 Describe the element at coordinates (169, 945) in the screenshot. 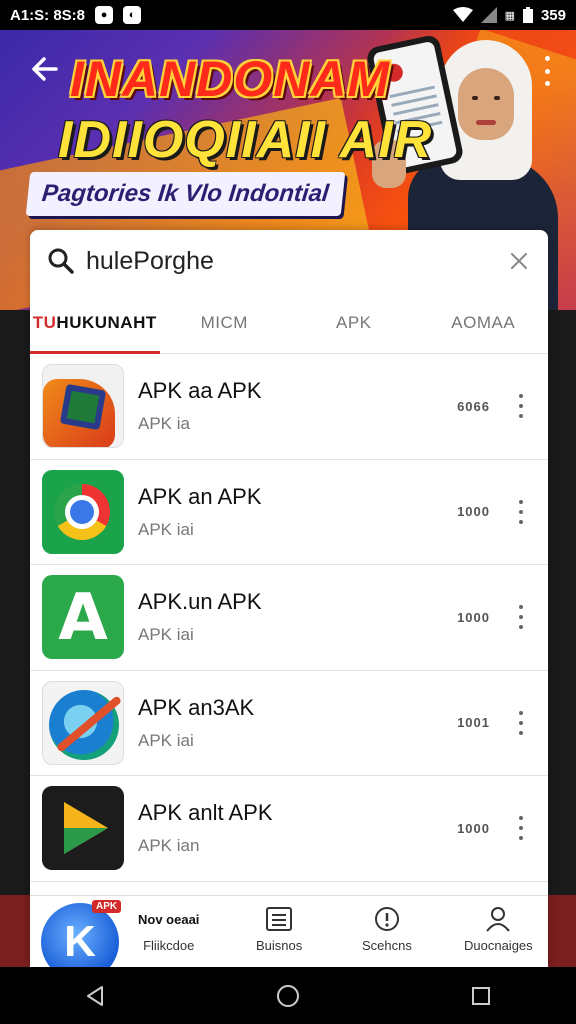

I see `nav-label: Fliikcdoe` at that location.